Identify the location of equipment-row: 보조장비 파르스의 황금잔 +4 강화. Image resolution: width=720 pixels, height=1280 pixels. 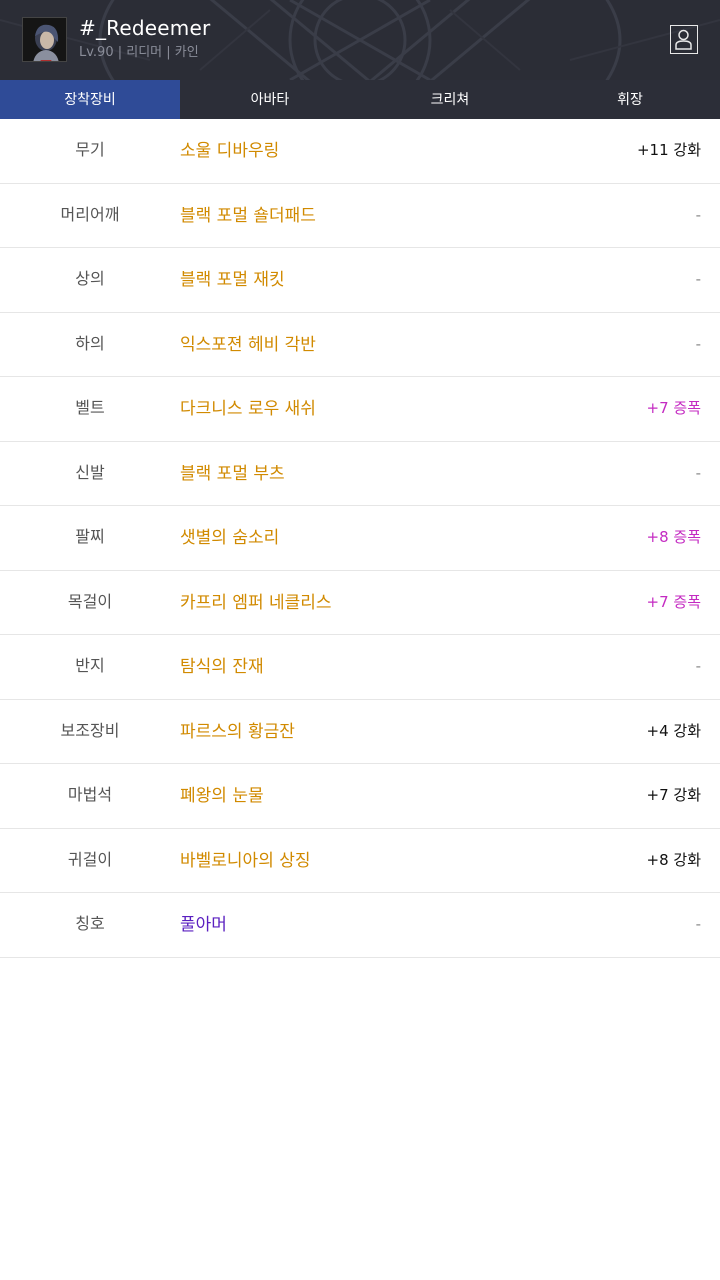
(360, 732).